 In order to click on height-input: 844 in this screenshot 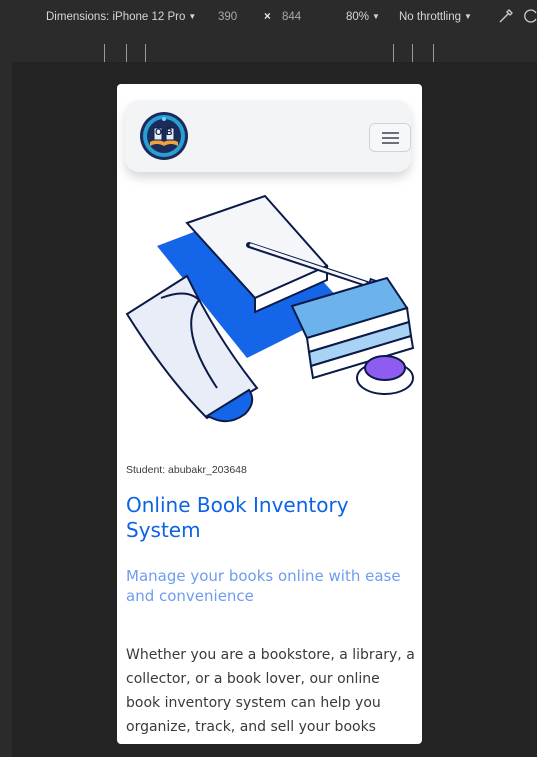, I will do `click(291, 17)`.